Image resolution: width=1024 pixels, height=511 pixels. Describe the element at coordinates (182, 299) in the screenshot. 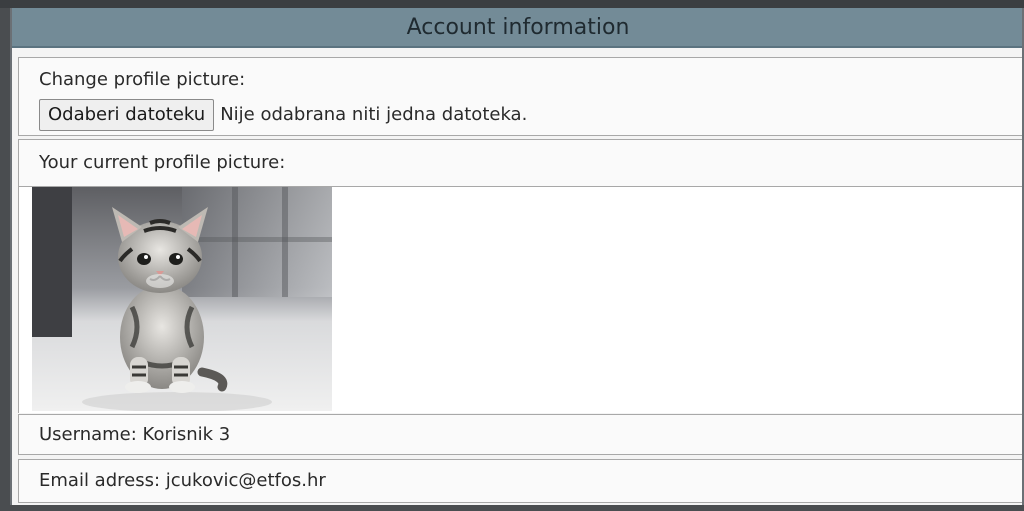

I see `kitten-photo` at that location.